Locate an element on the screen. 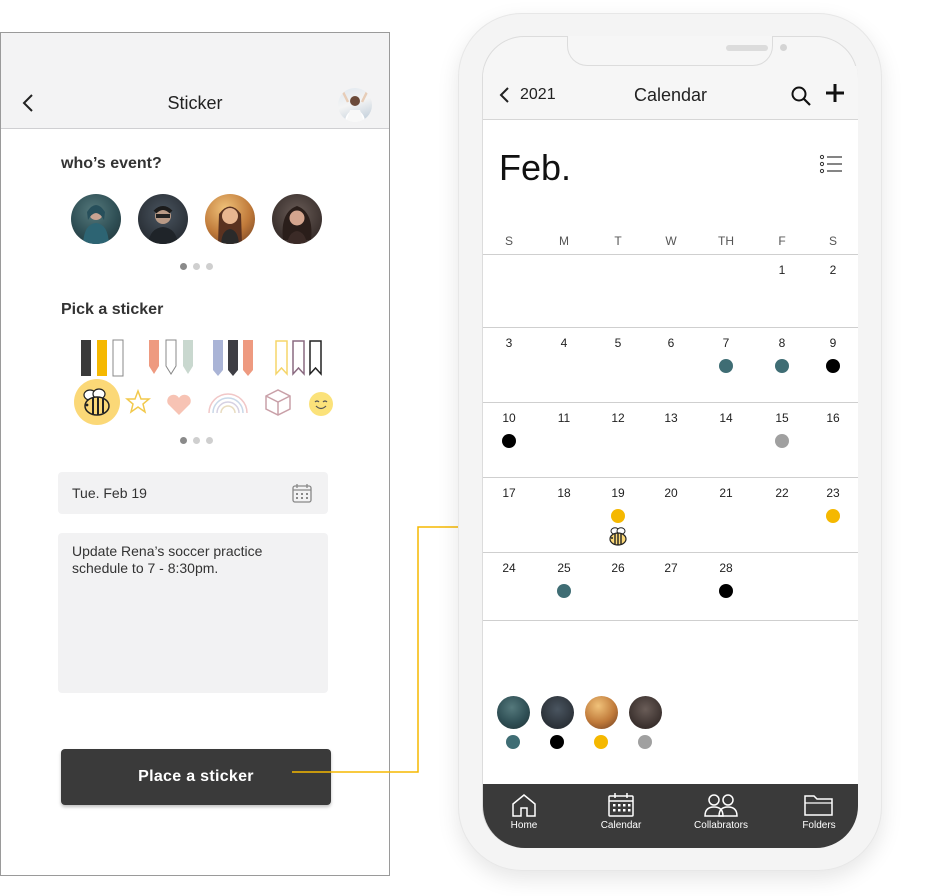 The height and width of the screenshot is (896, 926). calendar-day: 6 is located at coordinates (671, 343).